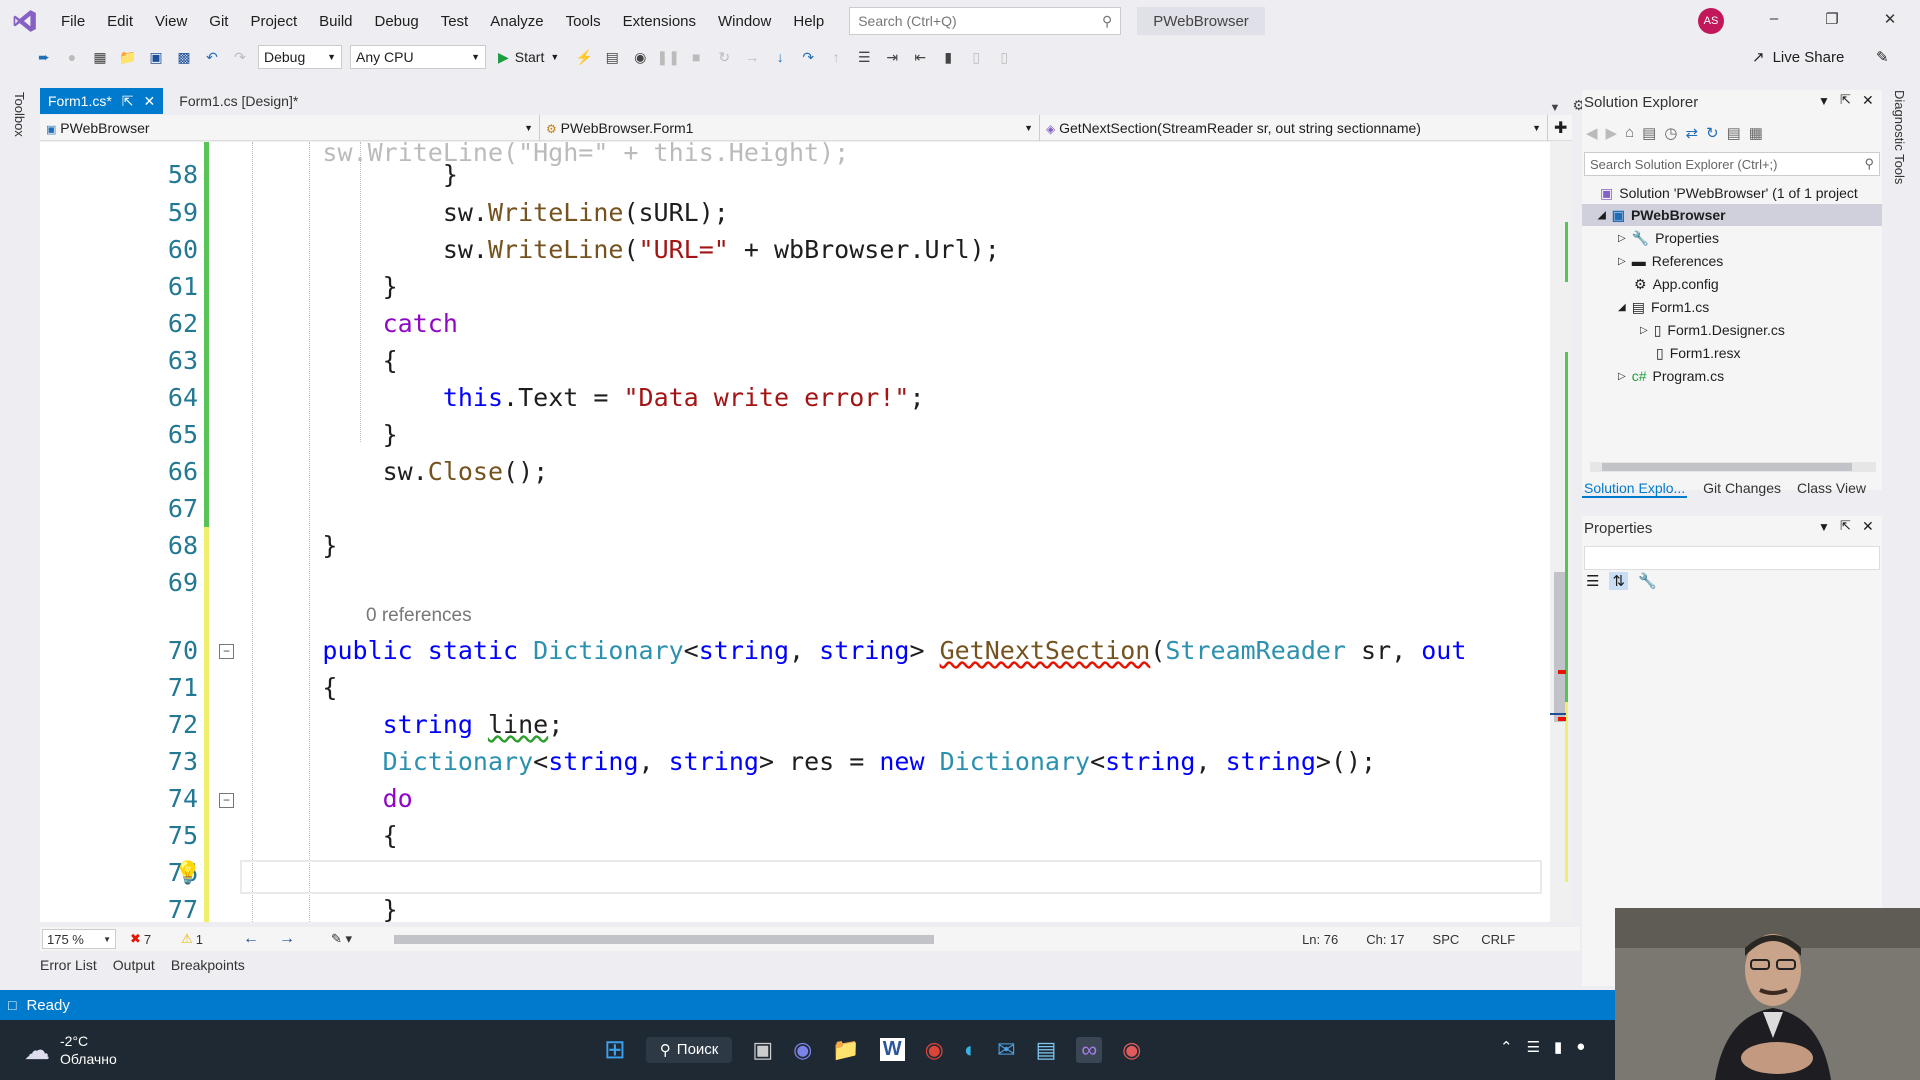 This screenshot has width=1920, height=1080. I want to click on tab-form1-design: Form1.cs [Design]*, so click(238, 101).